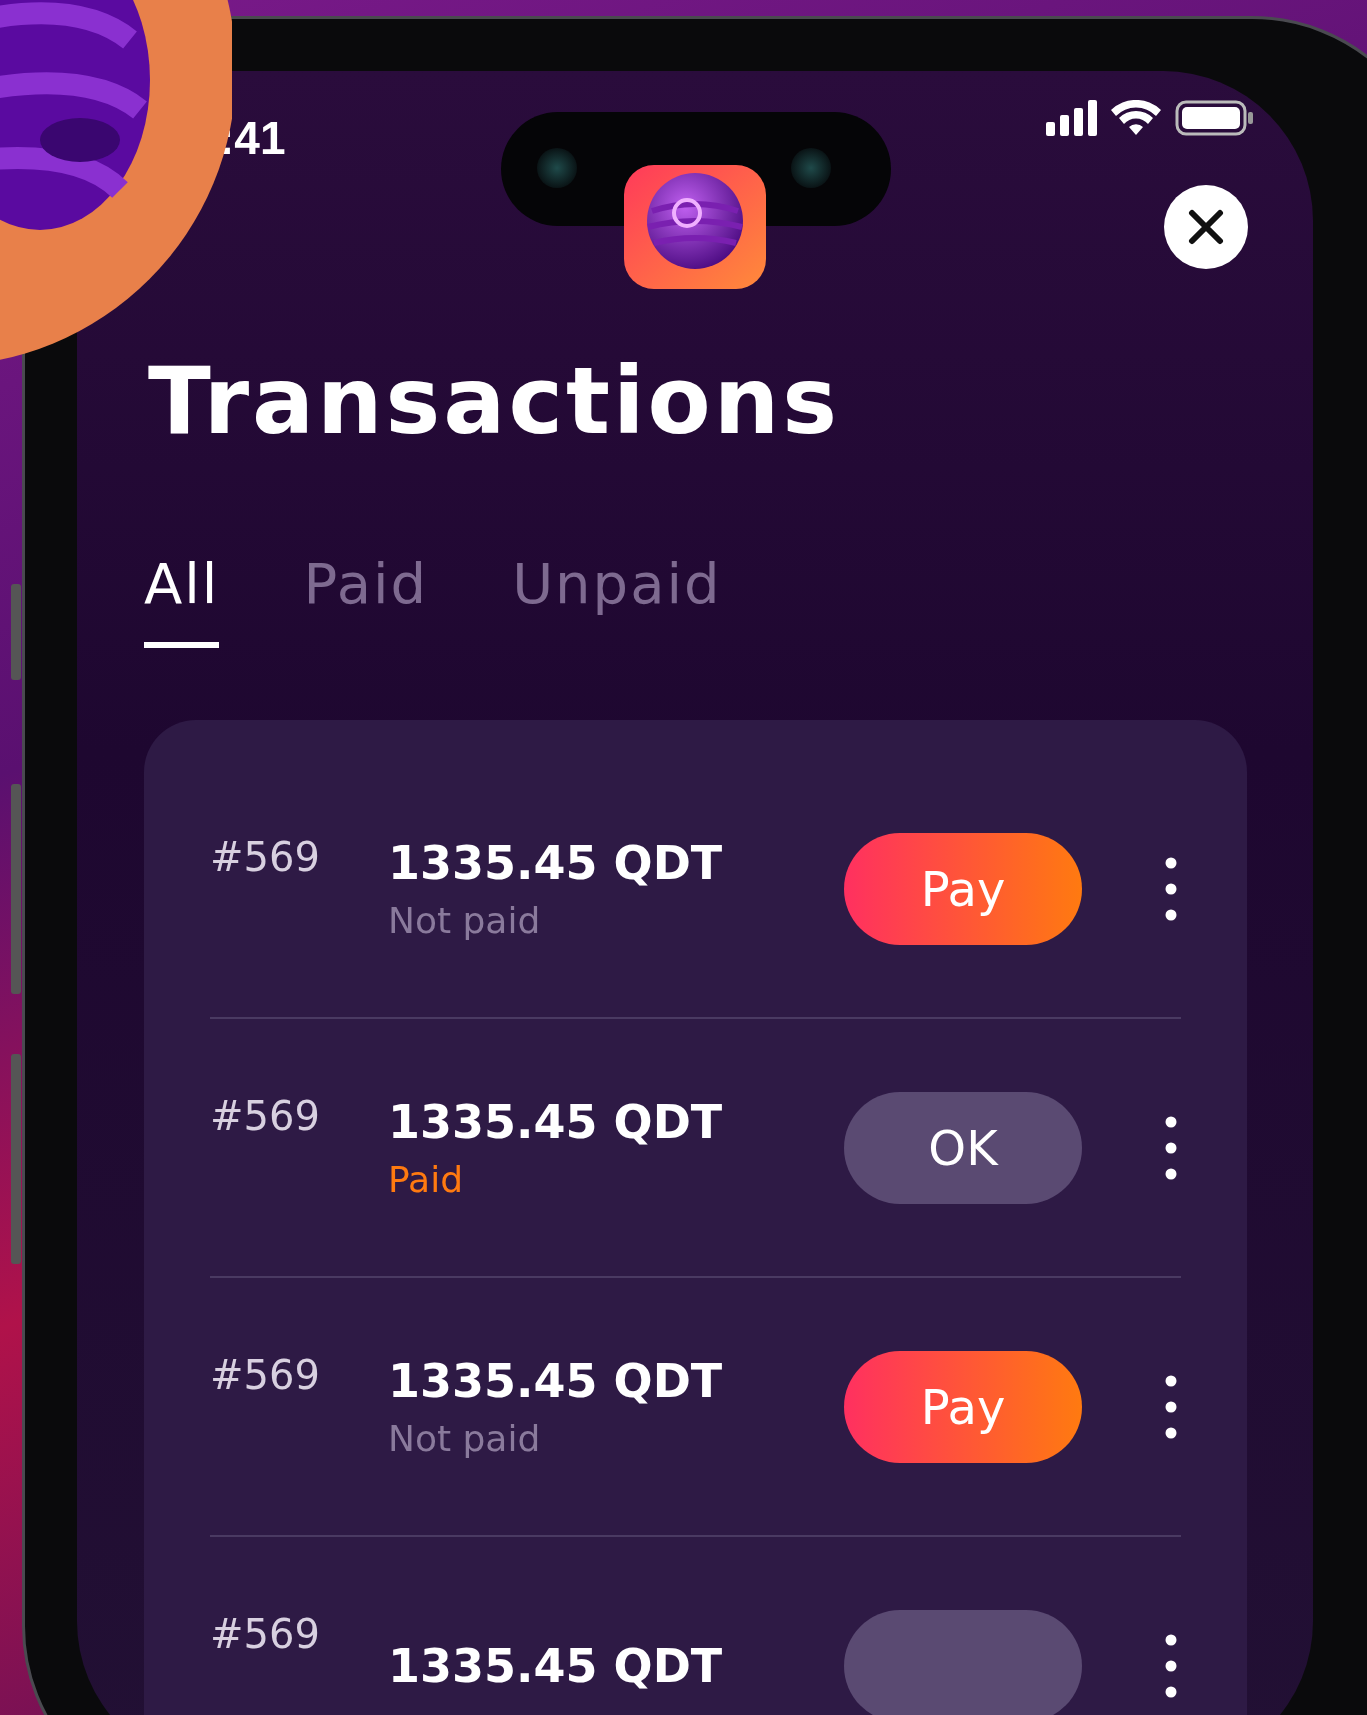 This screenshot has width=1367, height=1715. I want to click on payment-status: Paid, so click(426, 1179).